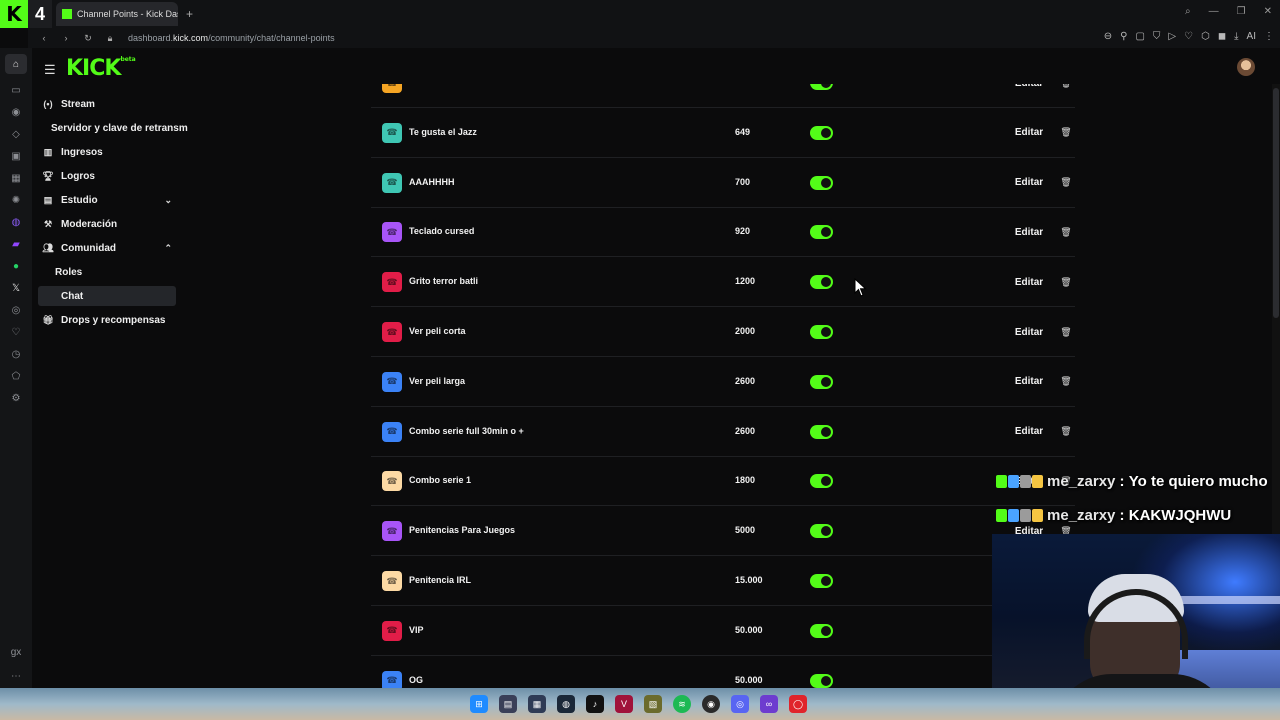 The width and height of the screenshot is (1280, 720). I want to click on new-tab-button: +, so click(189, 14).